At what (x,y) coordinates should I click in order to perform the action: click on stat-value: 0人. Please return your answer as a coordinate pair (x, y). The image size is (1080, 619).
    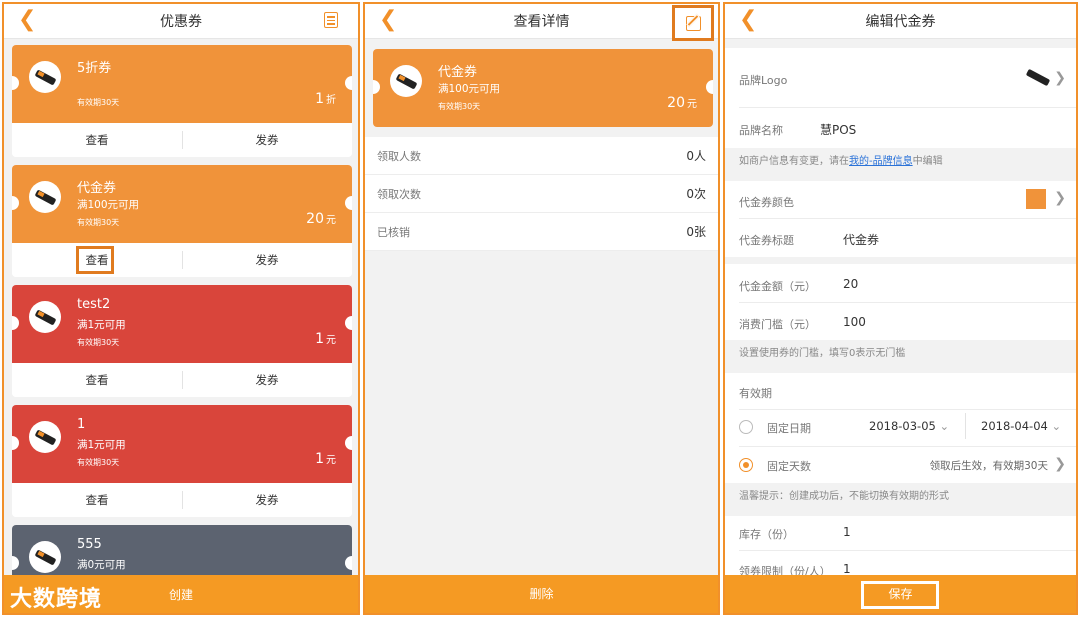
    Looking at the image, I should click on (696, 156).